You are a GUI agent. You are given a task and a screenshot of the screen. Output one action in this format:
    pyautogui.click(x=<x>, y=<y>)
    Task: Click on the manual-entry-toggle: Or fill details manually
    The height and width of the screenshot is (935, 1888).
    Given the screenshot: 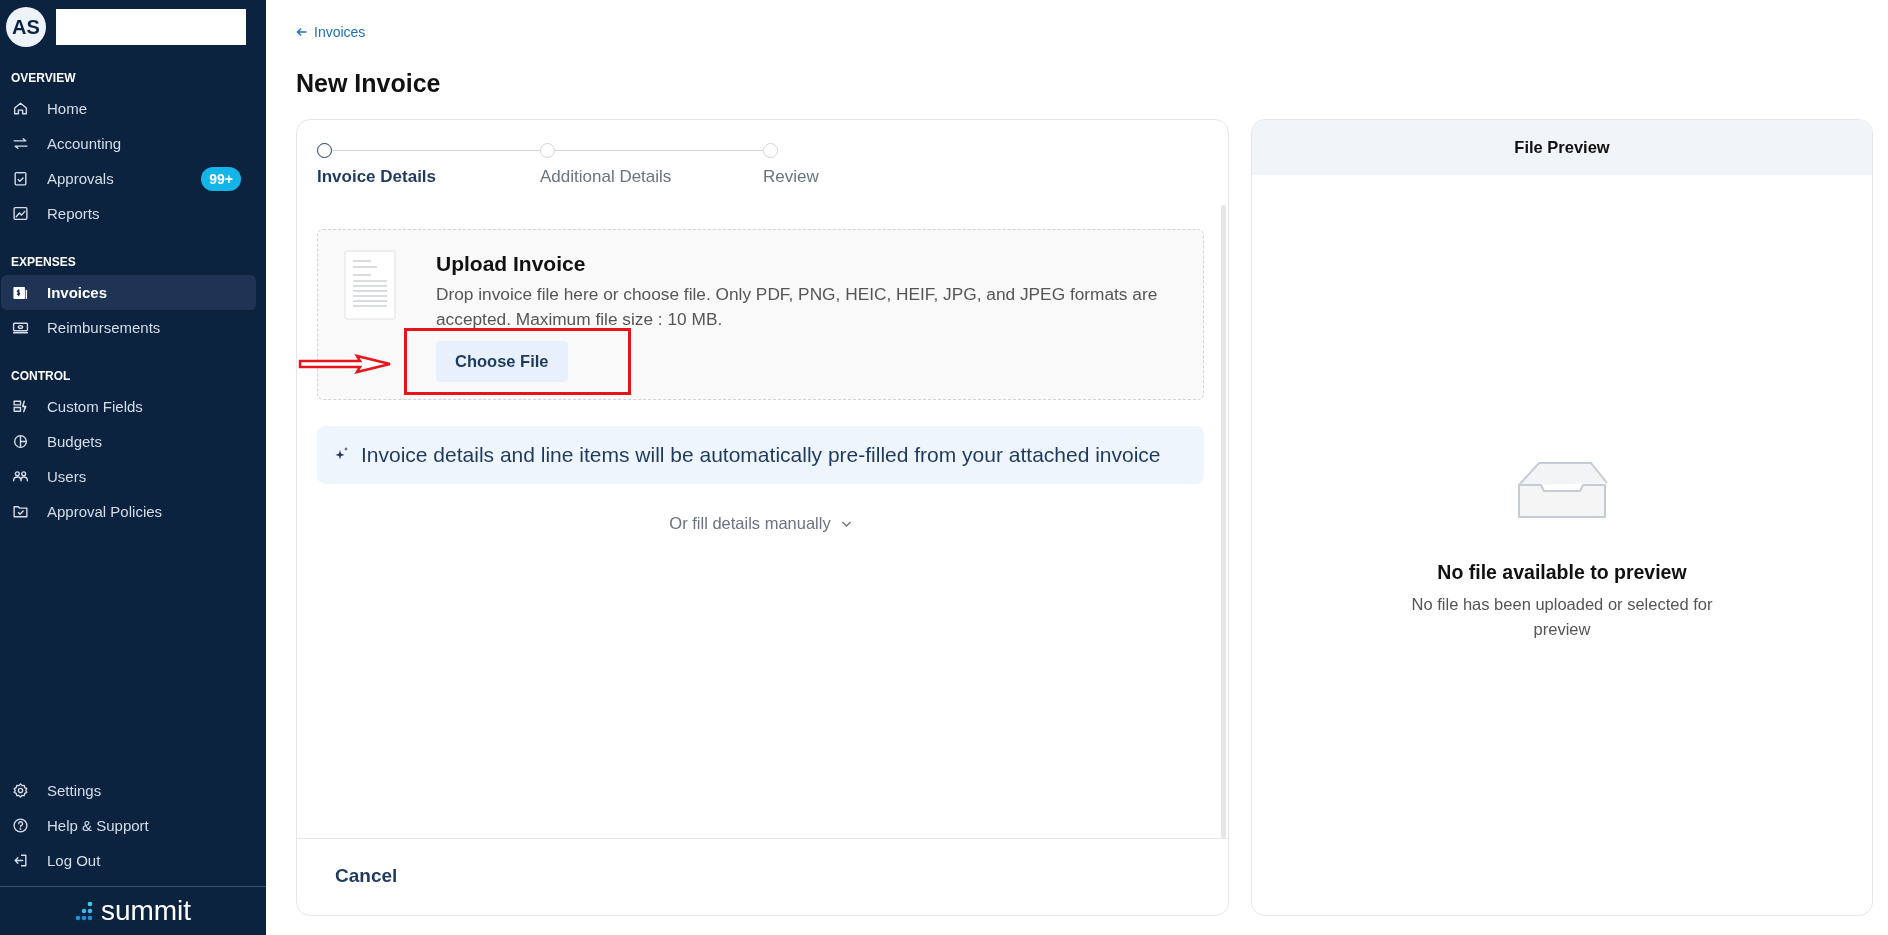 What is the action you would take?
    pyautogui.click(x=760, y=523)
    